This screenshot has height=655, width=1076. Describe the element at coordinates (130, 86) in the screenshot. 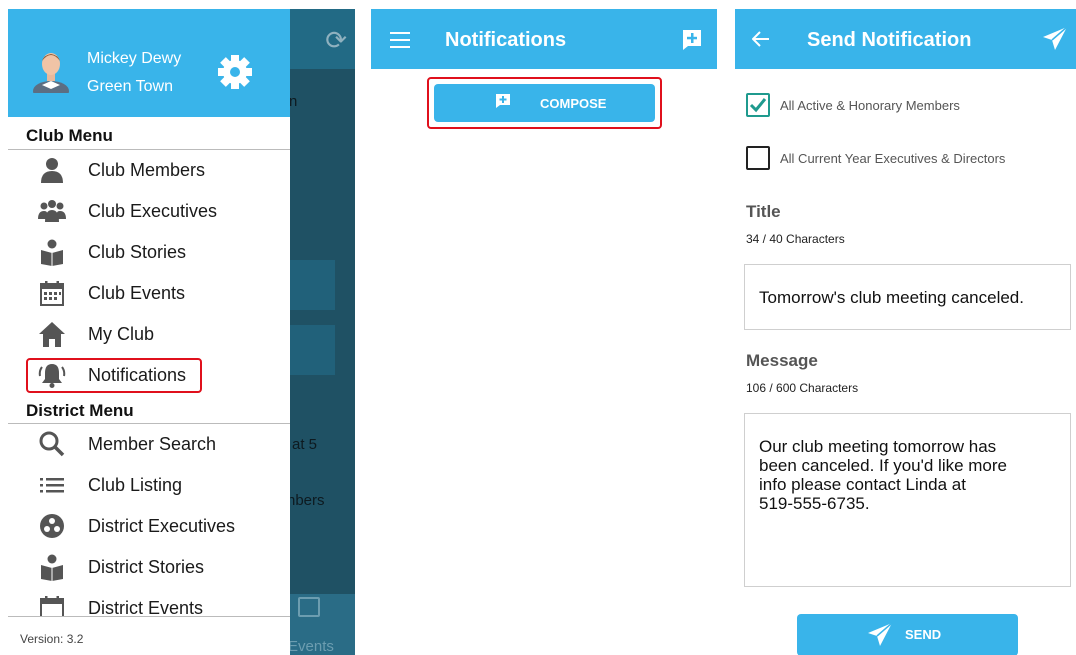

I see `user-town: Green Town` at that location.